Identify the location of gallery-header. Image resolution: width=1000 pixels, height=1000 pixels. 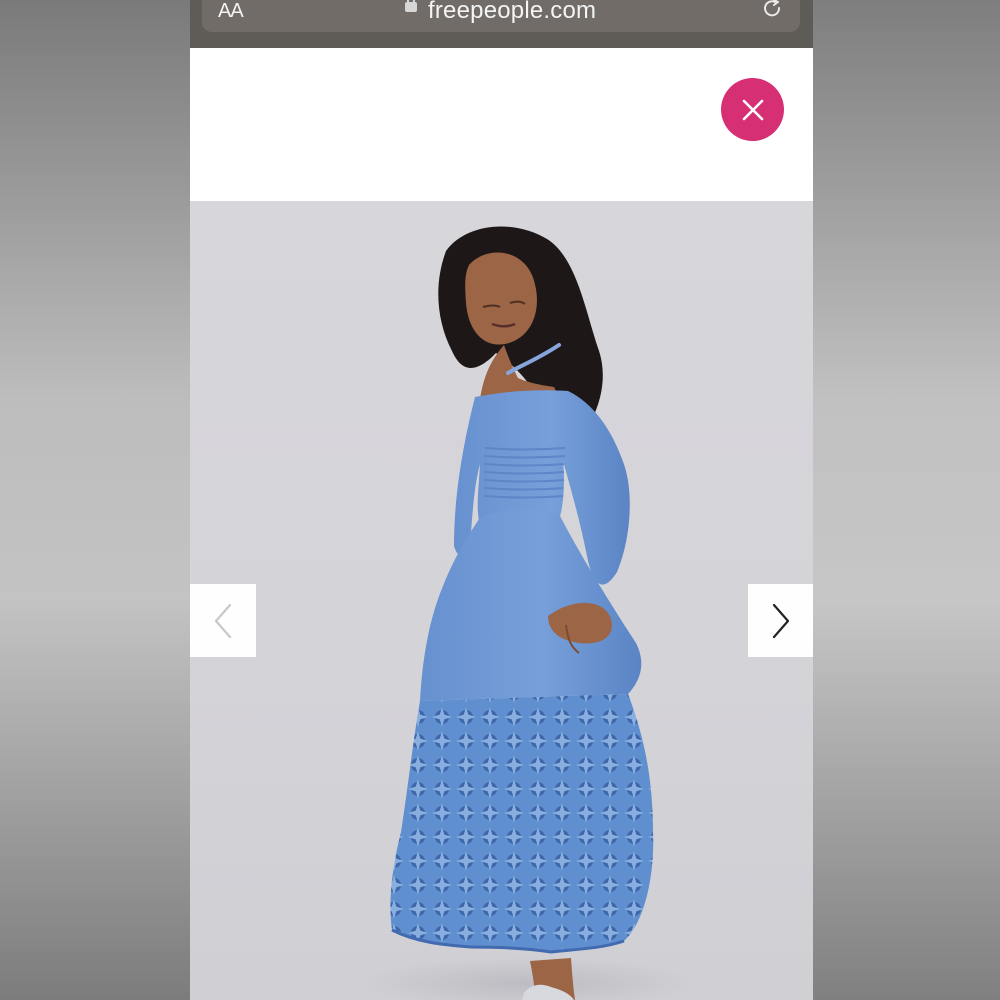
(501, 124).